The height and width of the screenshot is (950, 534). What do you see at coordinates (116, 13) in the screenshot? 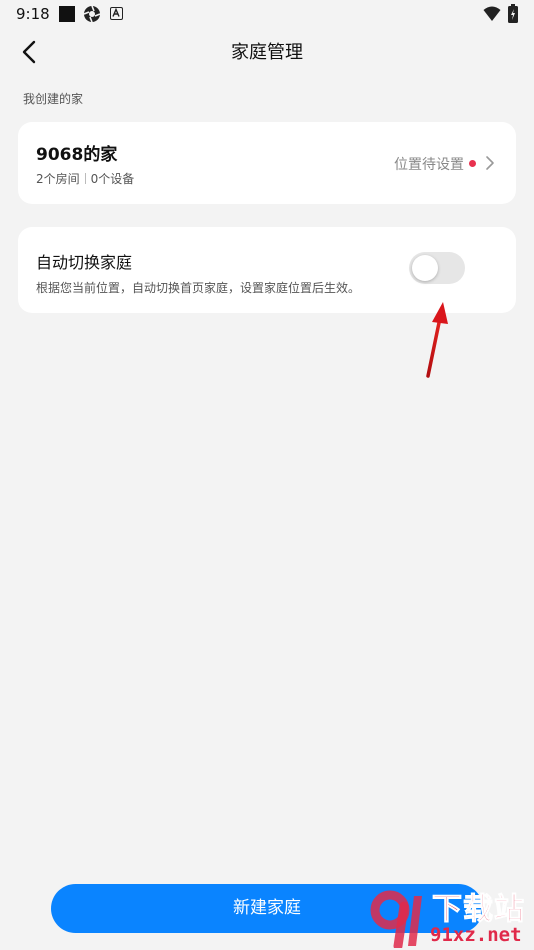
I see `a-box-icon` at bounding box center [116, 13].